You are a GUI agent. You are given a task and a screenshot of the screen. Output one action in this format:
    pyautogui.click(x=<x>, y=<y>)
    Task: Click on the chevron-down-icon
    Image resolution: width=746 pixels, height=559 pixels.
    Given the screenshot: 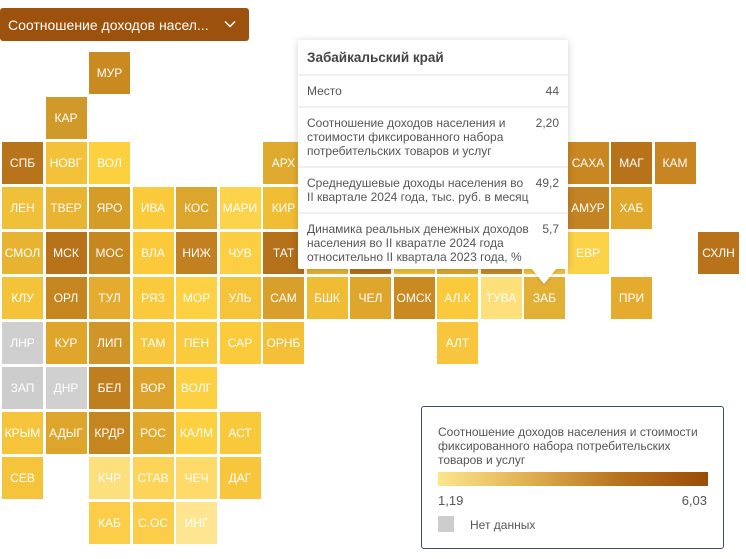 What is the action you would take?
    pyautogui.click(x=230, y=24)
    